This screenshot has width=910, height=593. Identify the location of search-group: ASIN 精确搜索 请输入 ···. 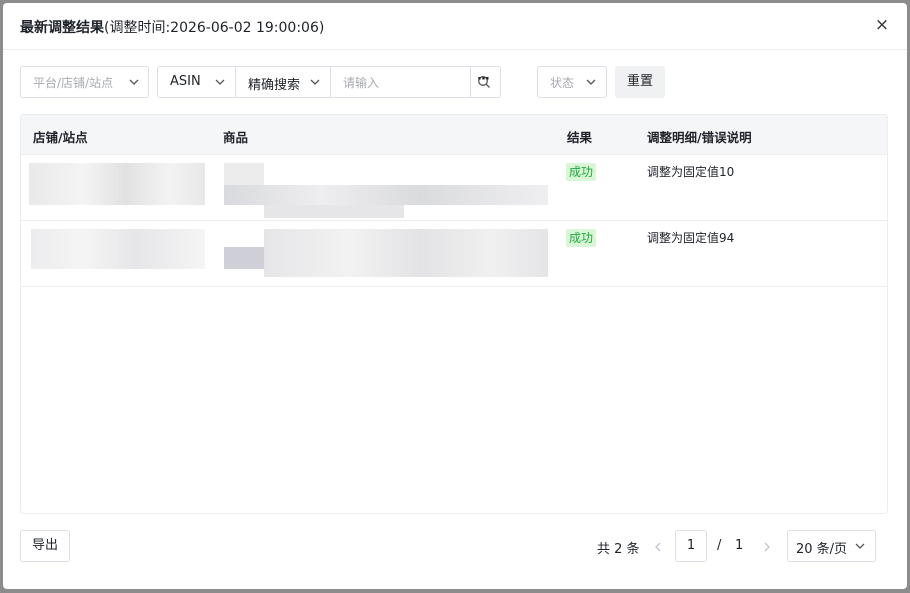
(329, 82).